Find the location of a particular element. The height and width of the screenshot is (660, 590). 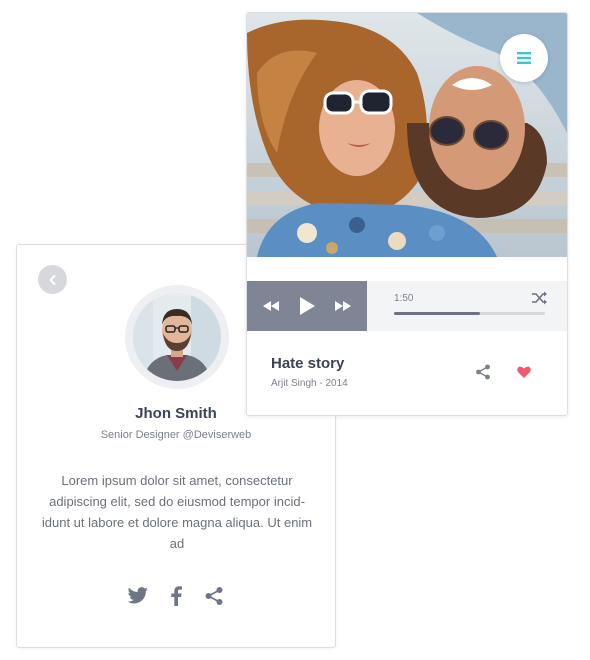

menu-icon is located at coordinates (524, 58).